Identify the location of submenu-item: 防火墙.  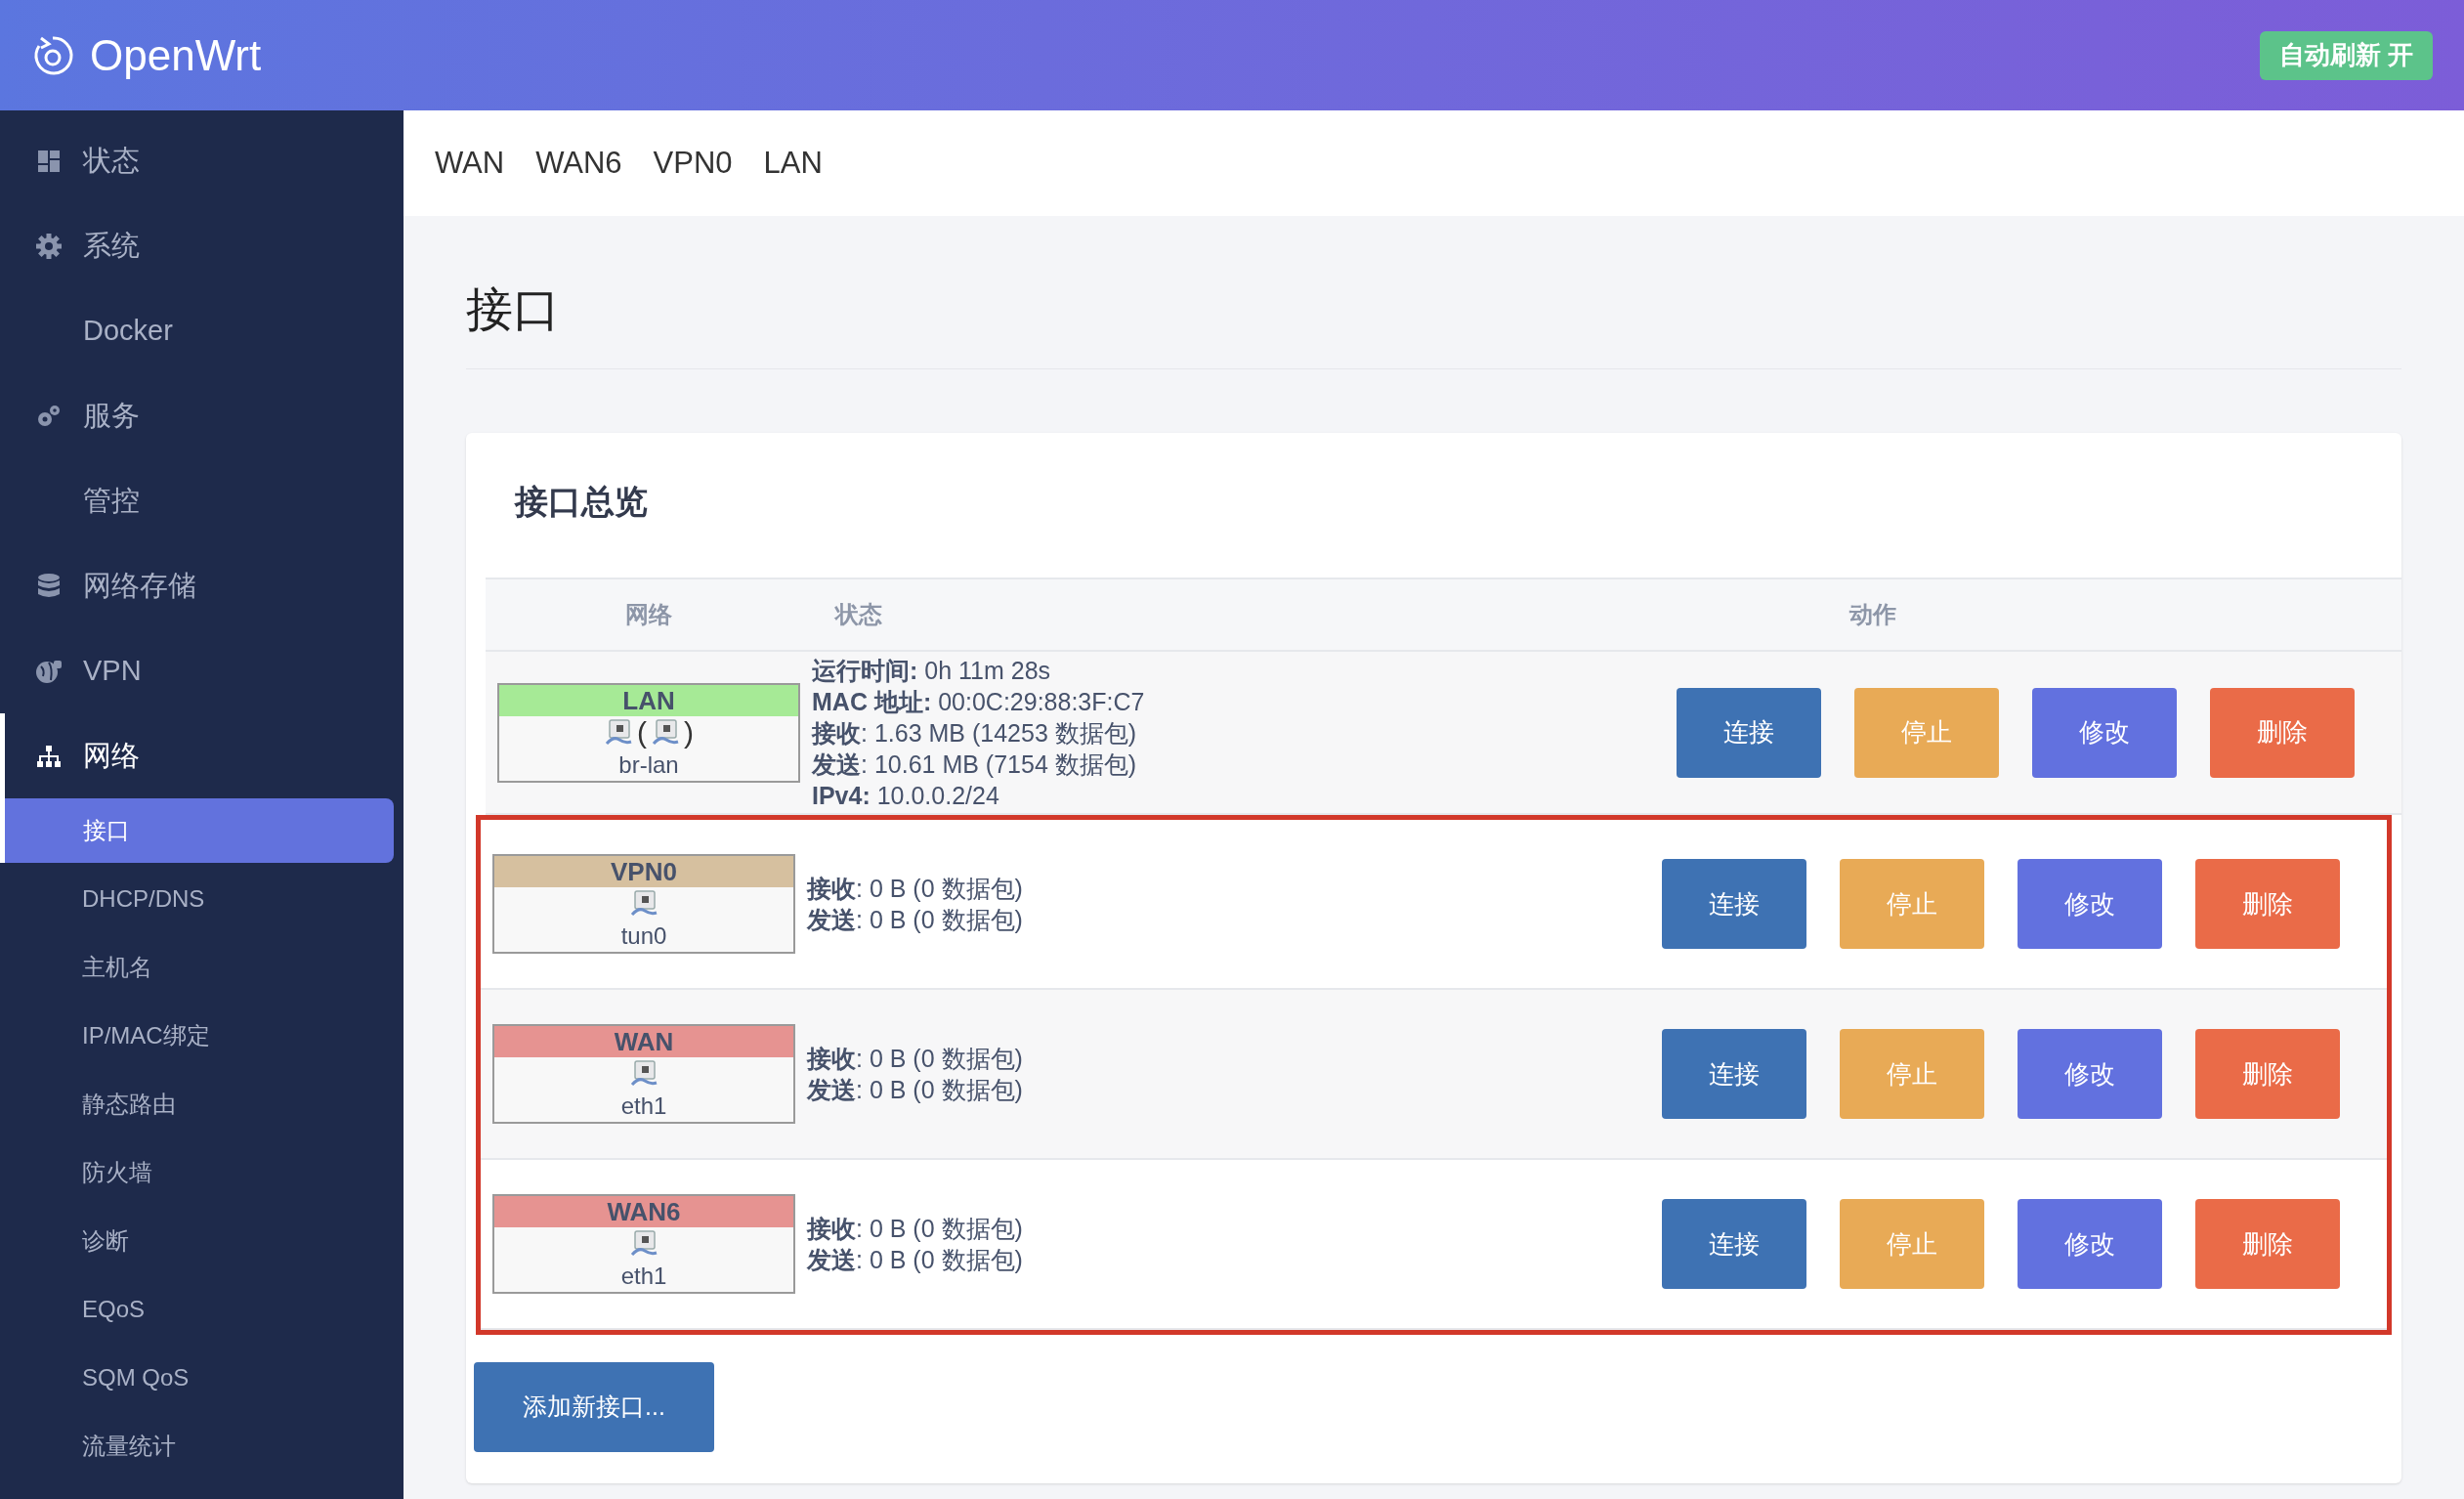
(197, 1172).